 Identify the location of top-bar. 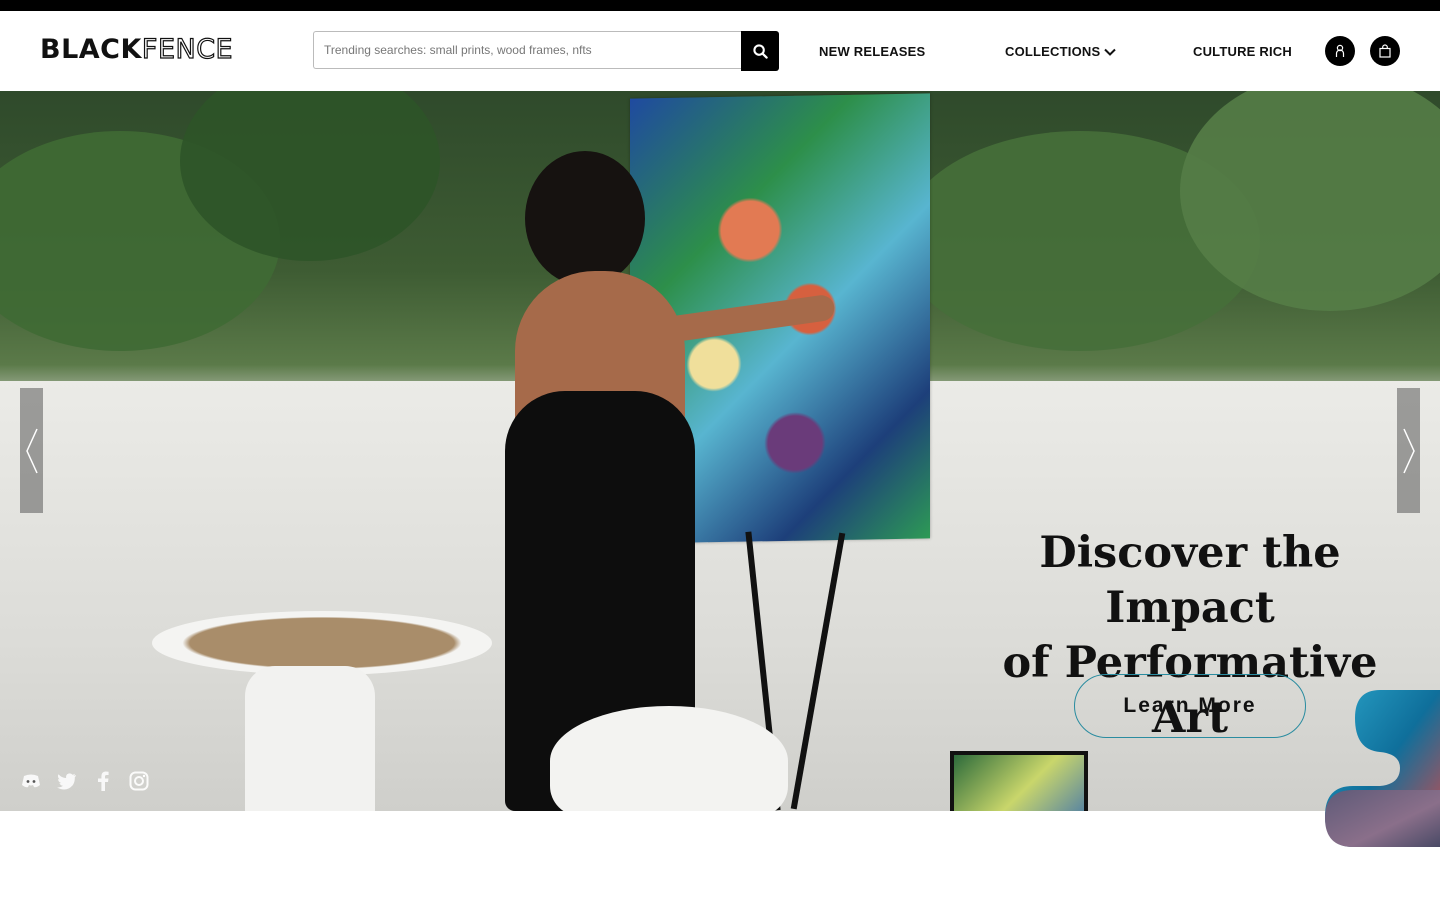
(720, 5).